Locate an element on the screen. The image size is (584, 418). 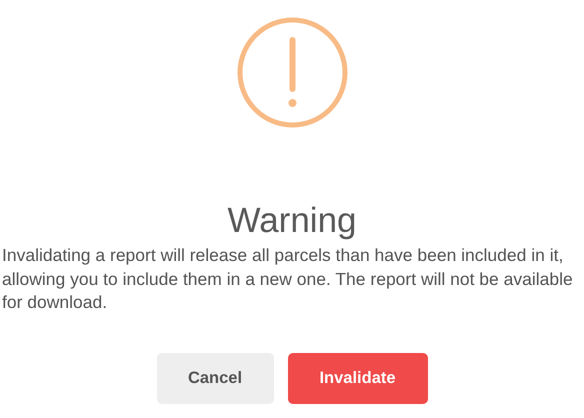
cancel-button: Cancel is located at coordinates (215, 378).